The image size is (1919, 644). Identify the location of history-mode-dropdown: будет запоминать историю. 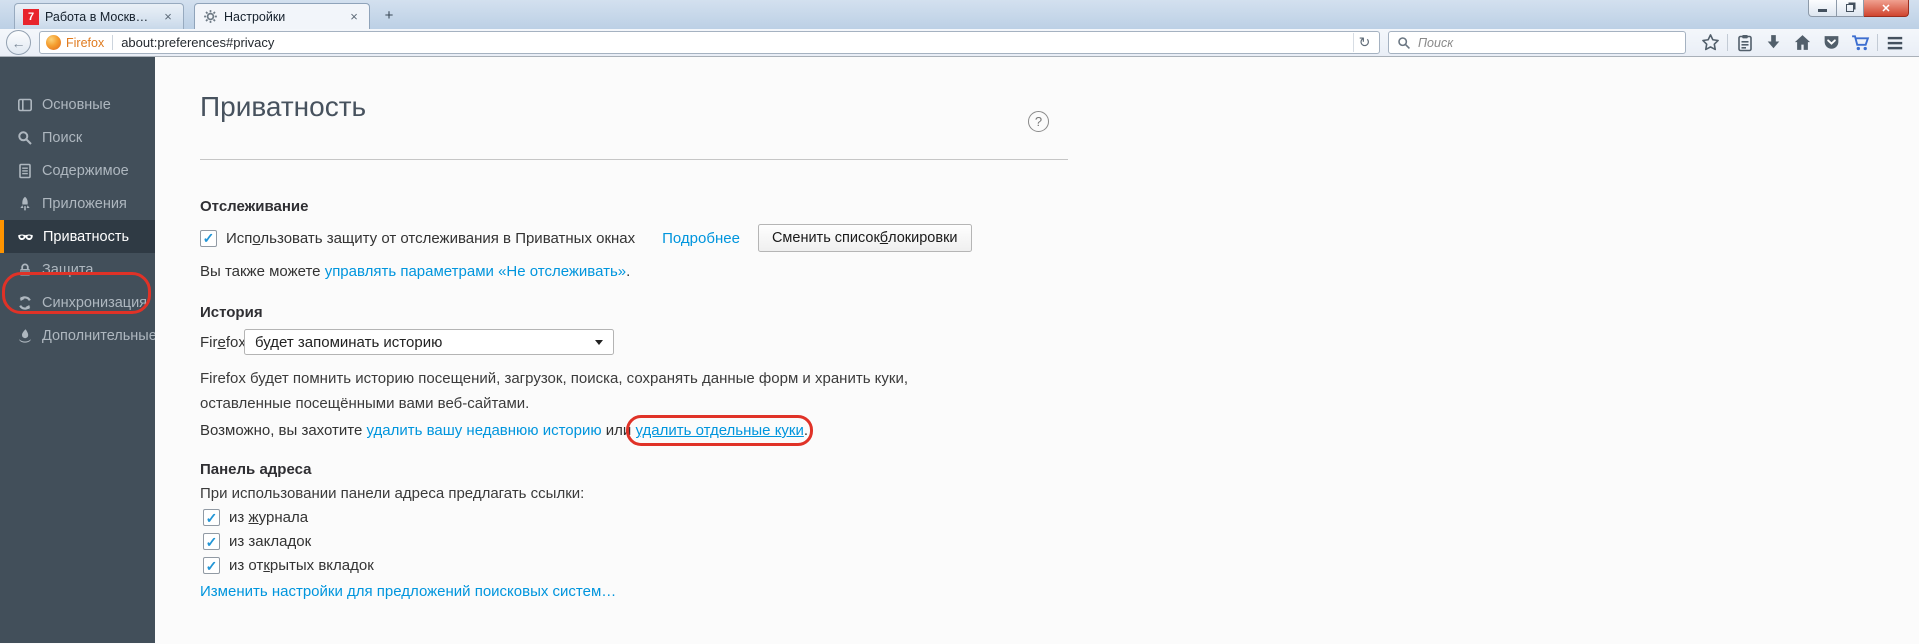
(429, 342).